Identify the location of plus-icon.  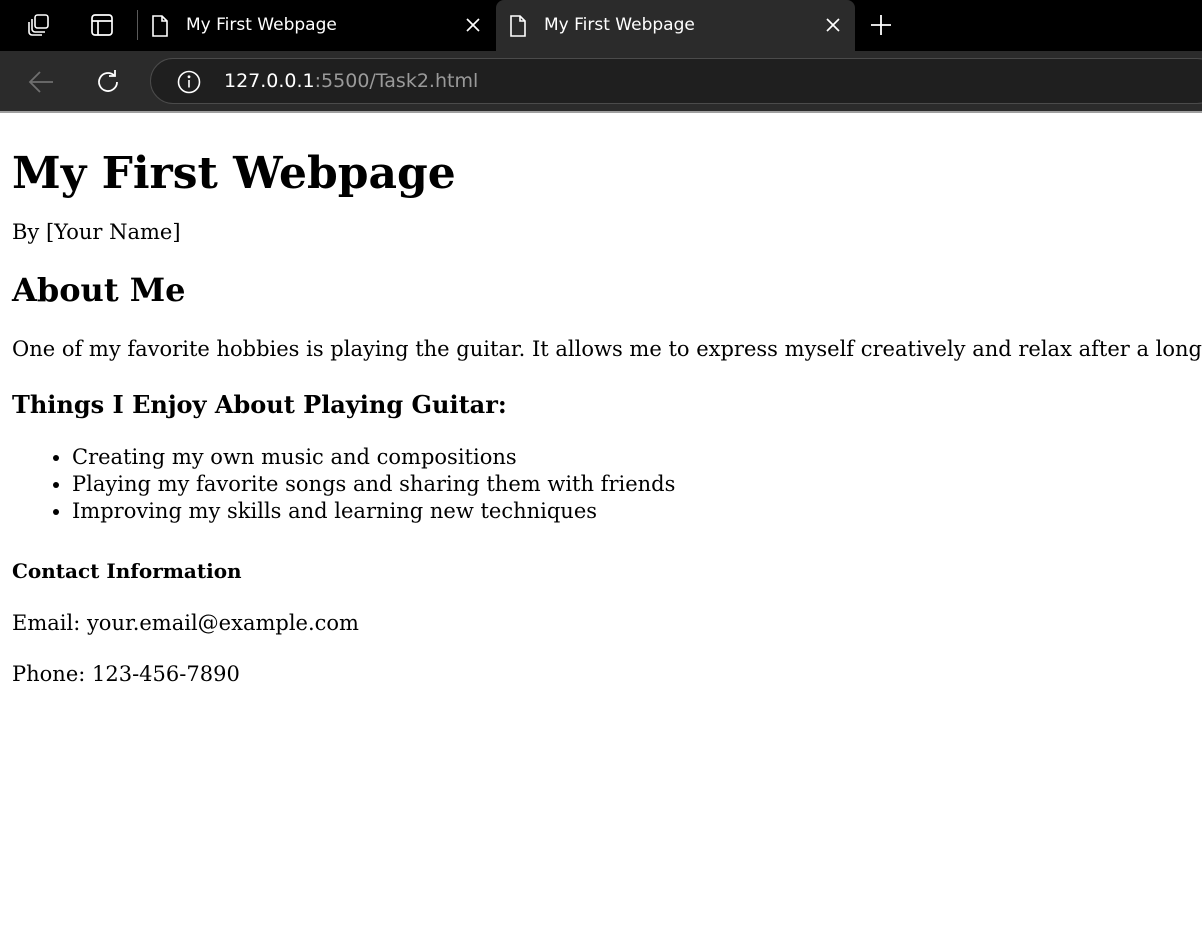
(881, 25).